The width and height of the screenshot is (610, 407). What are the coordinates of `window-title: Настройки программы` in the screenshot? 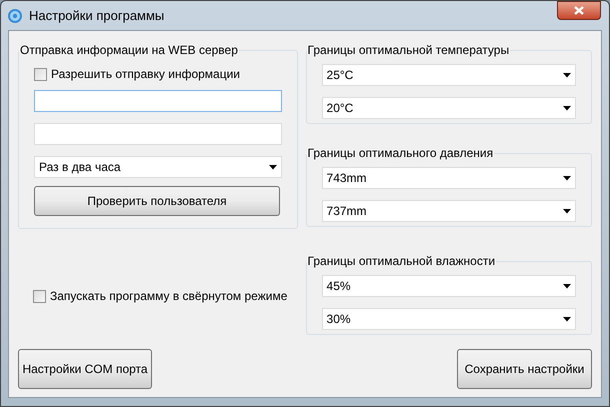 It's located at (96, 15).